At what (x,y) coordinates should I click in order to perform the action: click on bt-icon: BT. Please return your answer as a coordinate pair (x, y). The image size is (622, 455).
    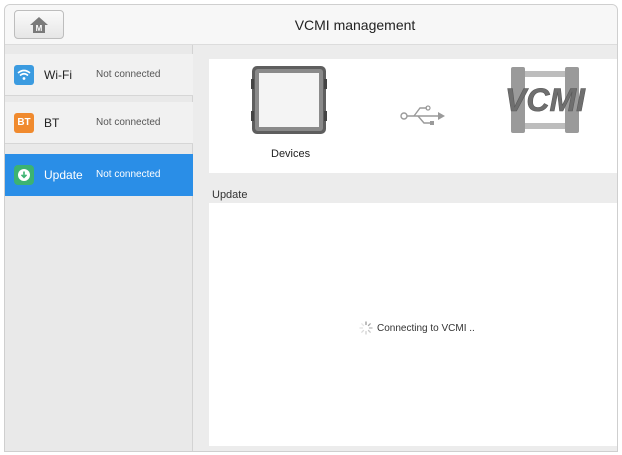
    Looking at the image, I should click on (24, 122).